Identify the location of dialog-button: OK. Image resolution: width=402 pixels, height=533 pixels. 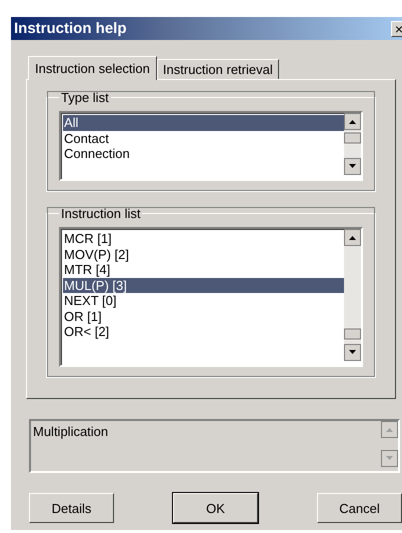
(215, 508).